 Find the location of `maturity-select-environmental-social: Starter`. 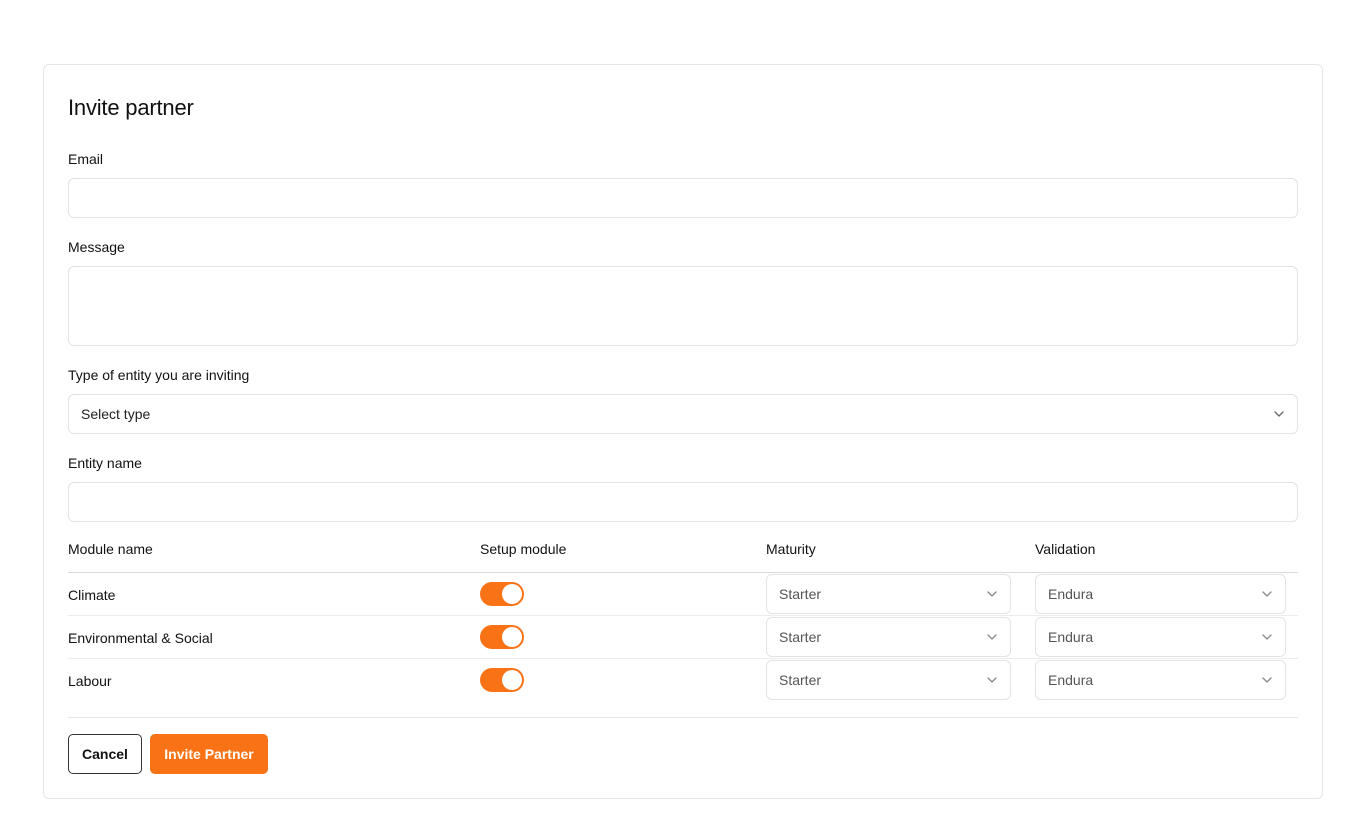

maturity-select-environmental-social: Starter is located at coordinates (888, 637).